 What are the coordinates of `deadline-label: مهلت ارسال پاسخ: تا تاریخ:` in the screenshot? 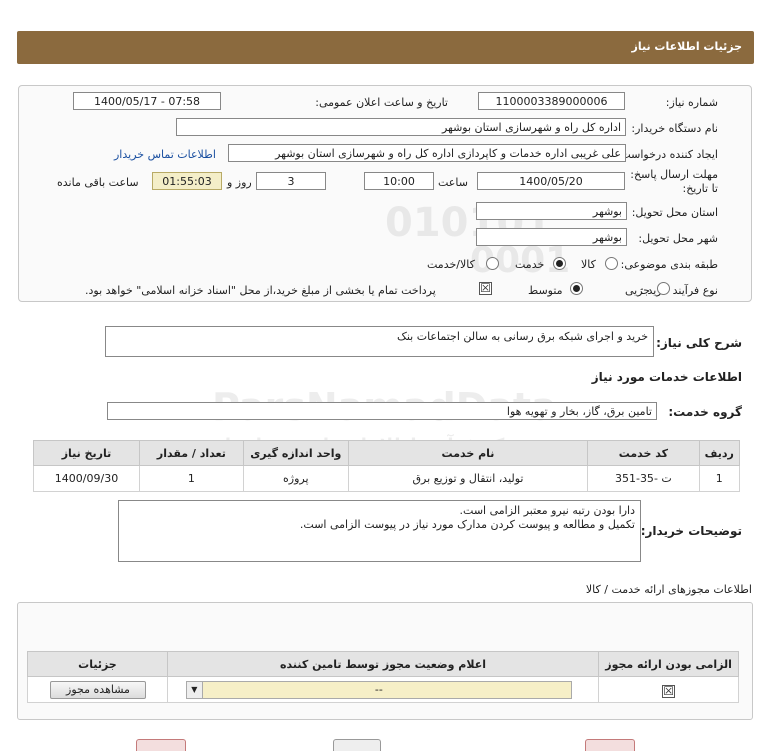 It's located at (674, 181).